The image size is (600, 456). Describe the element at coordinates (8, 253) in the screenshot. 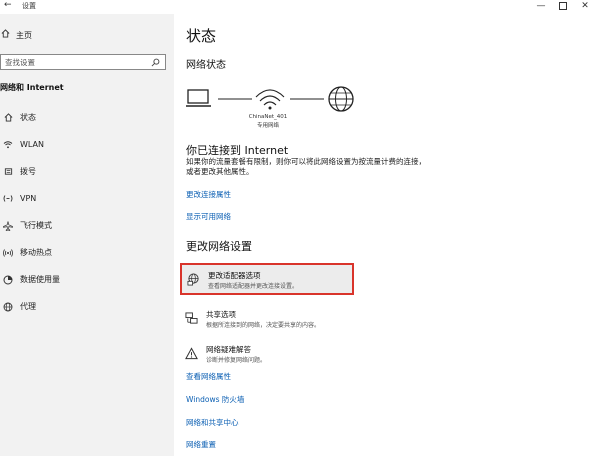

I see `hotspot-icon` at that location.